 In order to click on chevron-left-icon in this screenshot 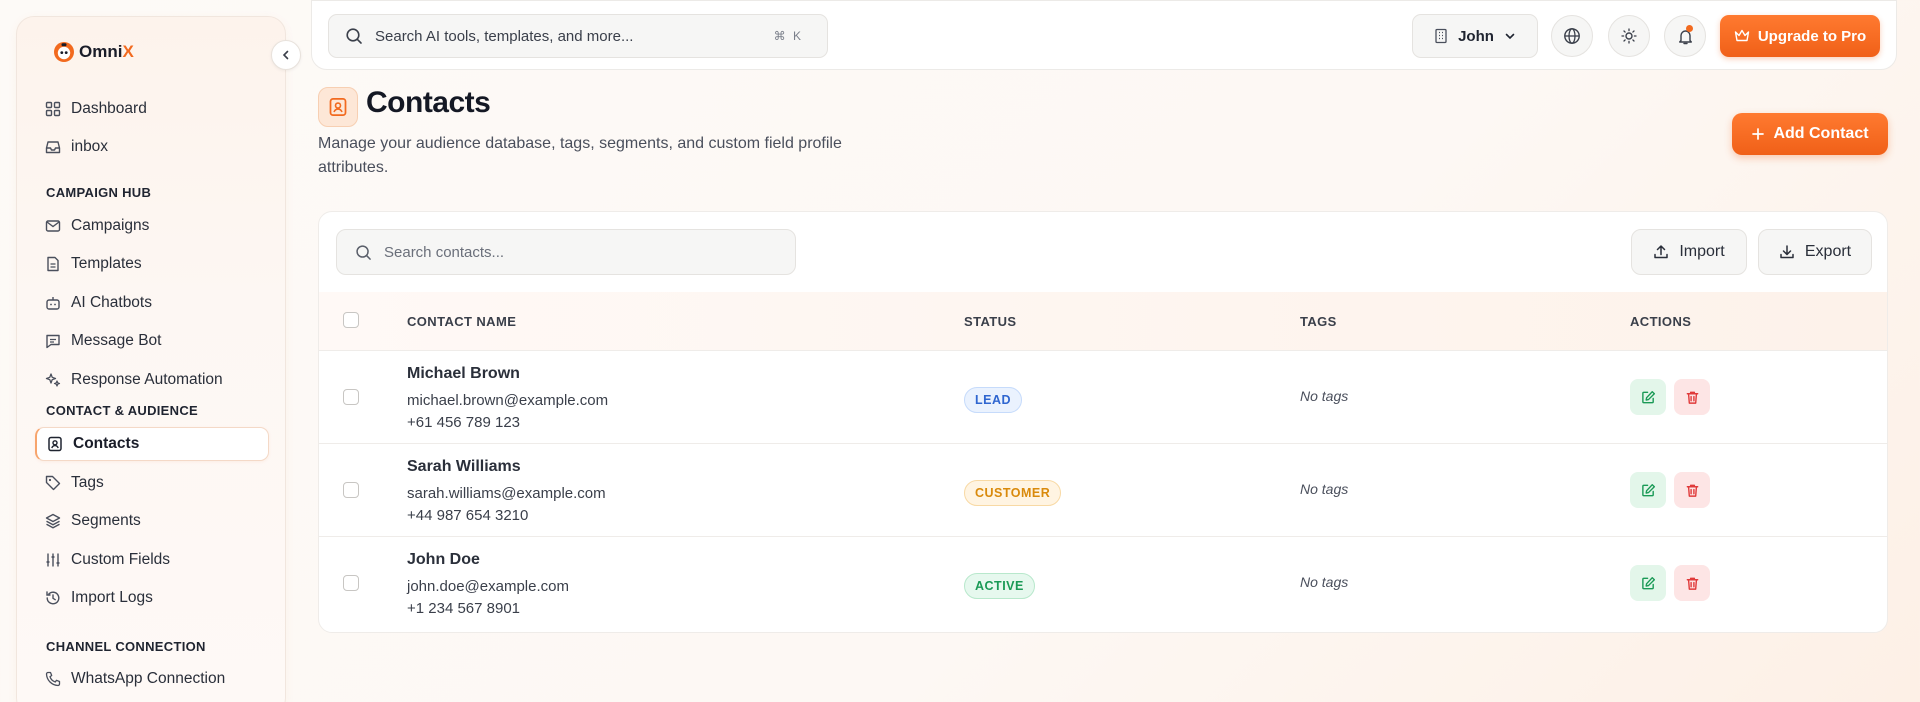, I will do `click(285, 55)`.